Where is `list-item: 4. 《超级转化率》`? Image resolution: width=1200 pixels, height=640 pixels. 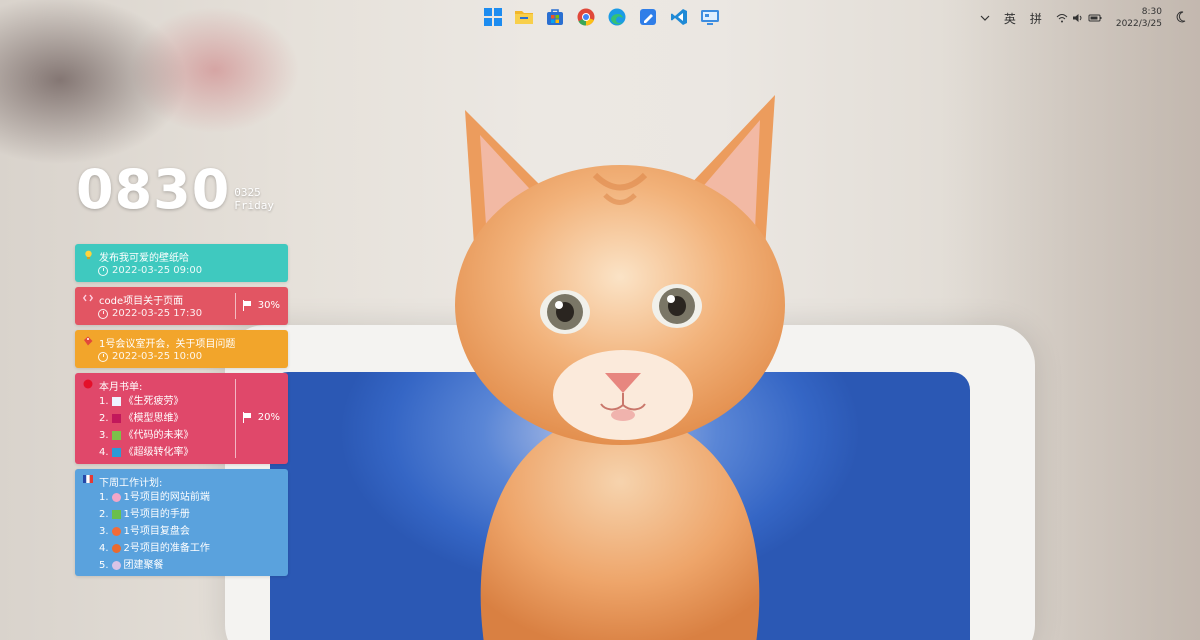
list-item: 4. 《超级转化率》 is located at coordinates (146, 452).